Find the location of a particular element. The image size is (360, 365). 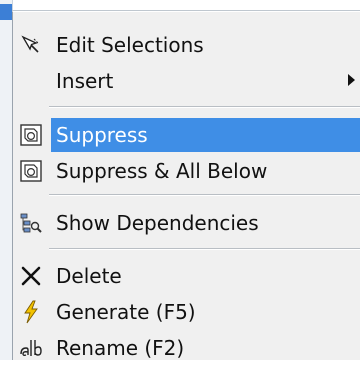

menu-item-delete: Delete is located at coordinates (186, 276).